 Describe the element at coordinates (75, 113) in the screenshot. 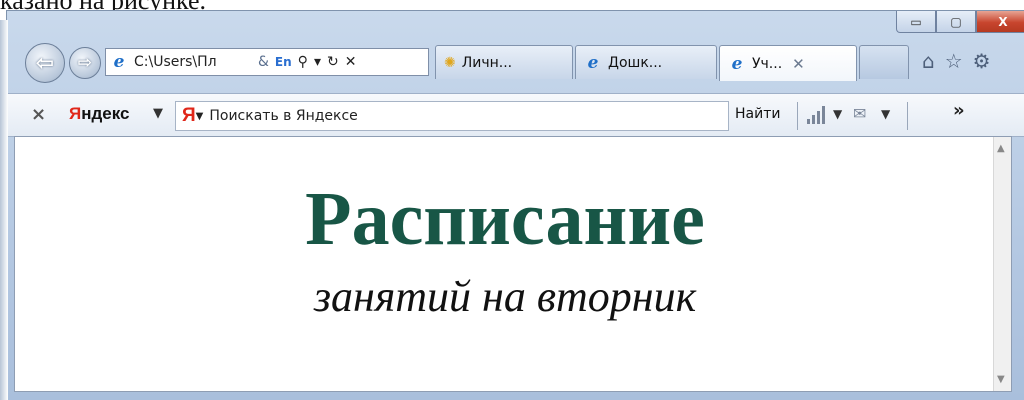

I see `yandex-brand-first-letter: Я` at that location.